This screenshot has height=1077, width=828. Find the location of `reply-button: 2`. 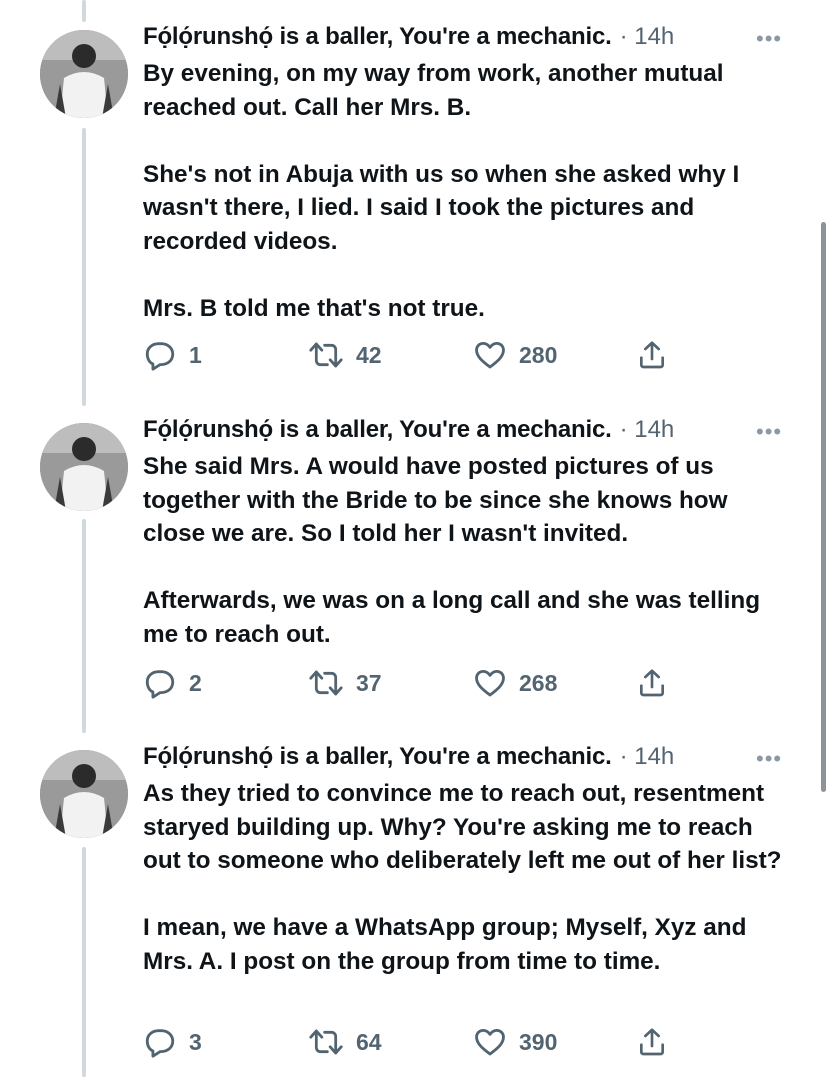

reply-button: 2 is located at coordinates (172, 683).